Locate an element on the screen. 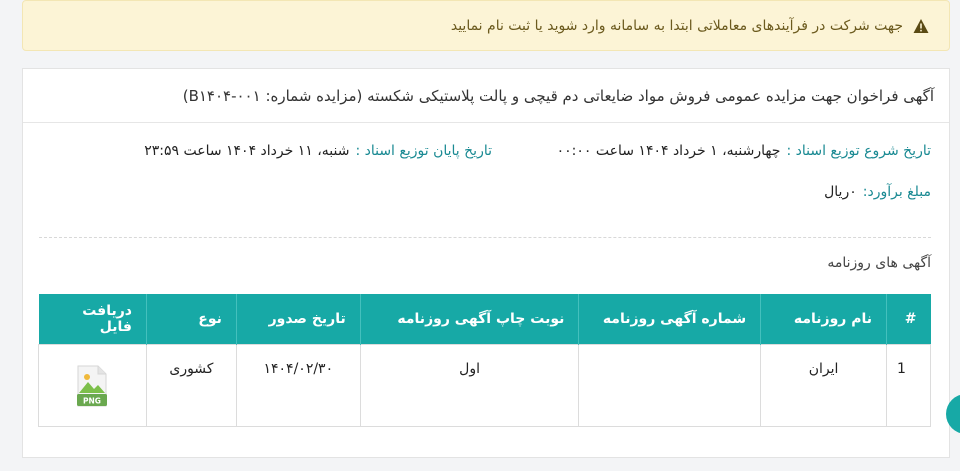 This screenshot has height=471, width=960. dashed-divider is located at coordinates (485, 237).